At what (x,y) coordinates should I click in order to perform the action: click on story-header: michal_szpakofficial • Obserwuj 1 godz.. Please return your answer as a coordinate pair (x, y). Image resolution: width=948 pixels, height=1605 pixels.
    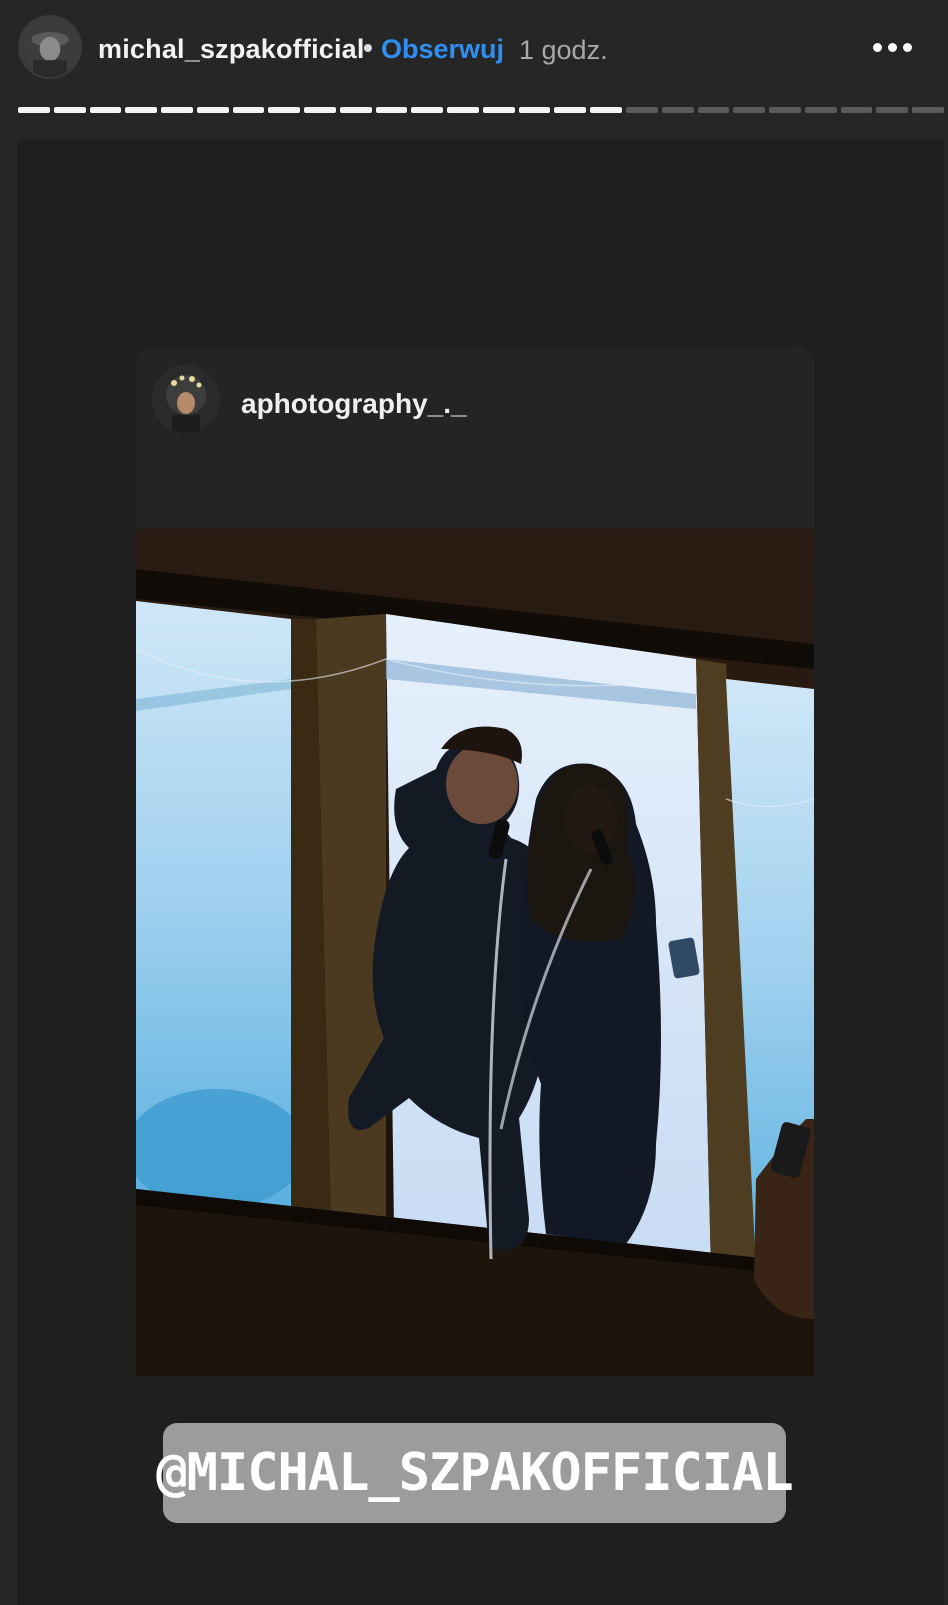
    Looking at the image, I should click on (474, 50).